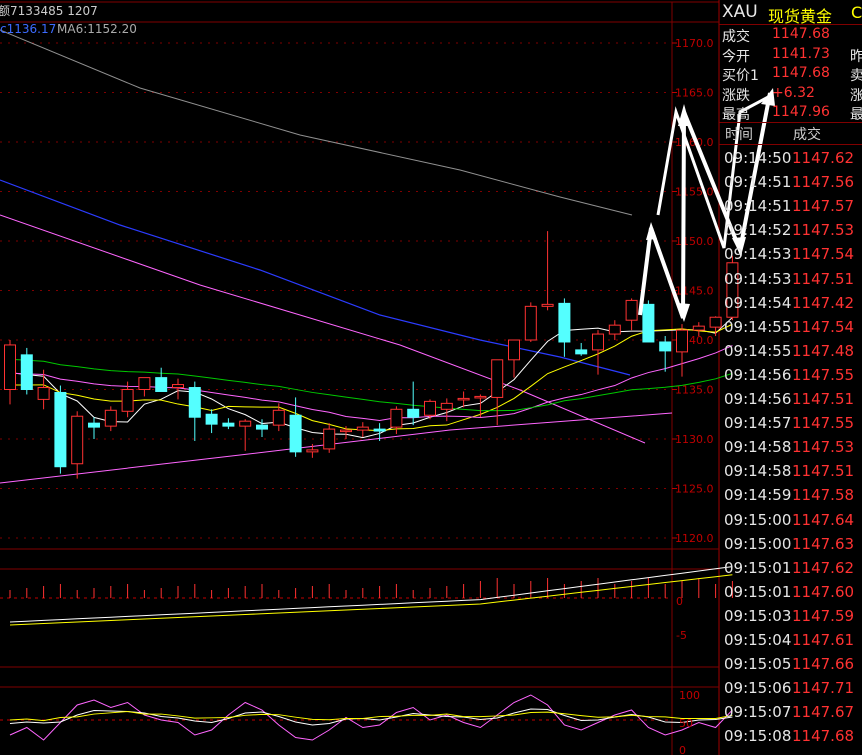 The image size is (862, 755). Describe the element at coordinates (790, 352) in the screenshot. I see `tick-row: 09:14:55 1147.48` at that location.